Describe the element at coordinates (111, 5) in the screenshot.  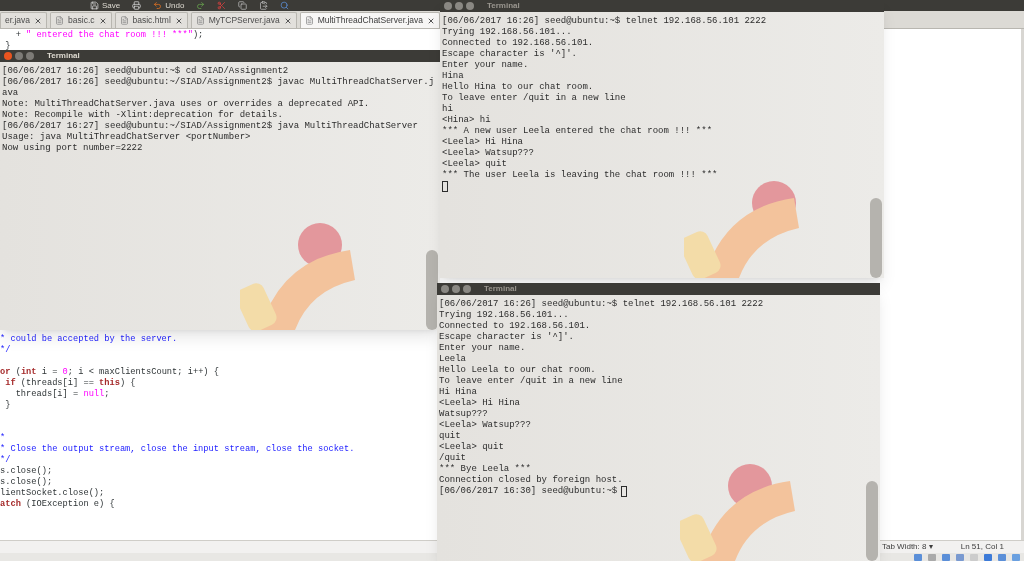
I see `toolbar-label: Save` at that location.